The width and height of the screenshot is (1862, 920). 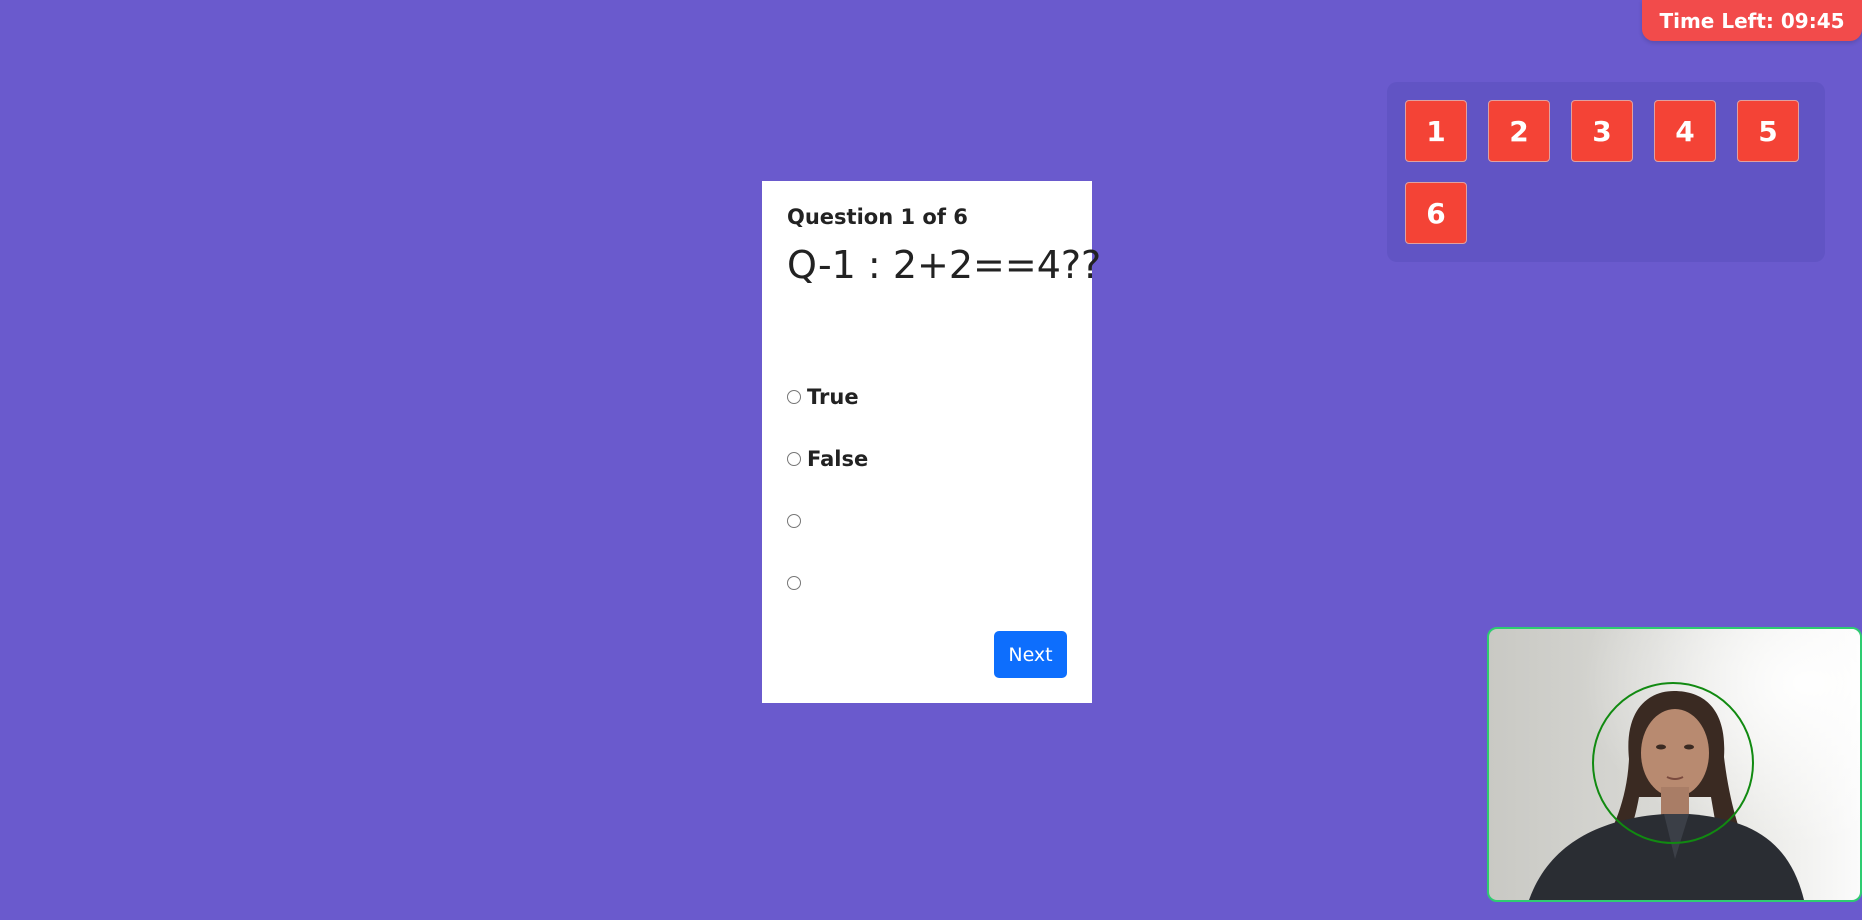 What do you see at coordinates (794, 397) in the screenshot?
I see `option-true-radio` at bounding box center [794, 397].